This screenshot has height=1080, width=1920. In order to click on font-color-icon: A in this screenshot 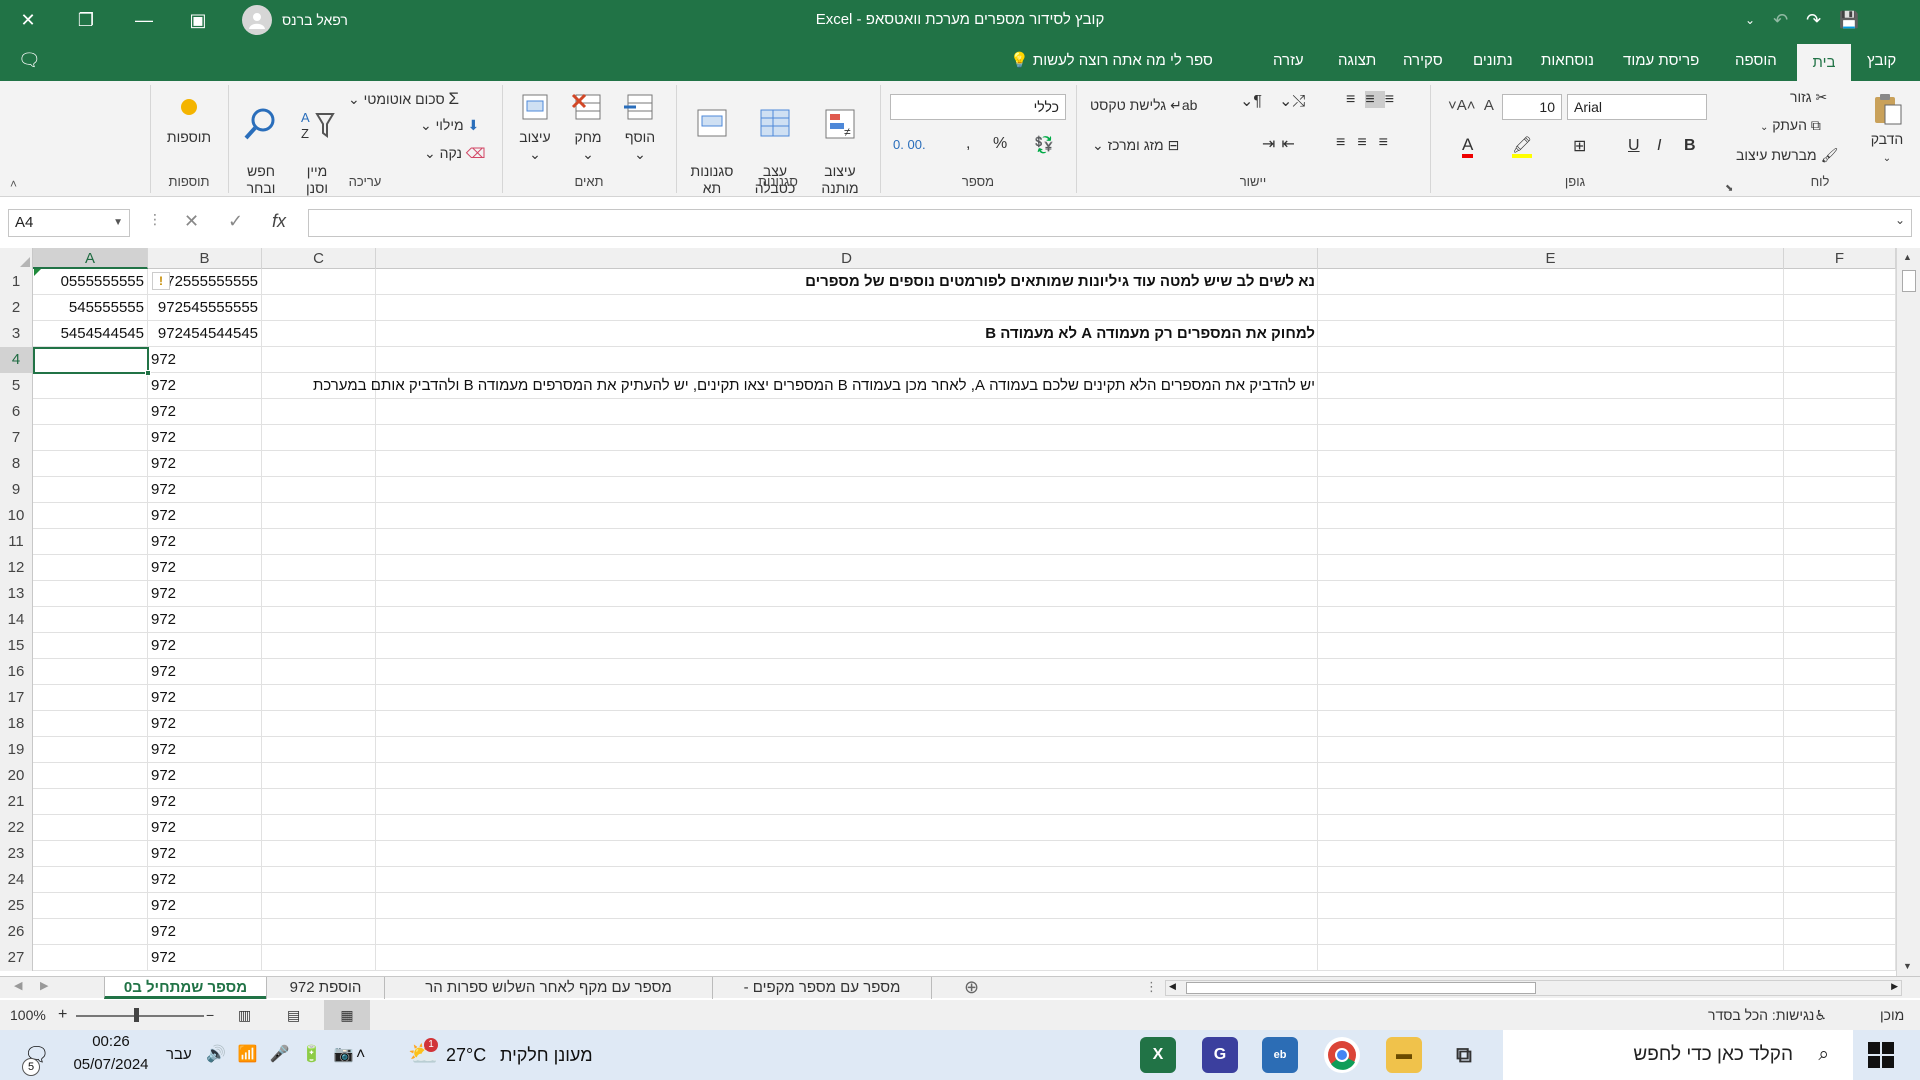, I will do `click(1468, 146)`.